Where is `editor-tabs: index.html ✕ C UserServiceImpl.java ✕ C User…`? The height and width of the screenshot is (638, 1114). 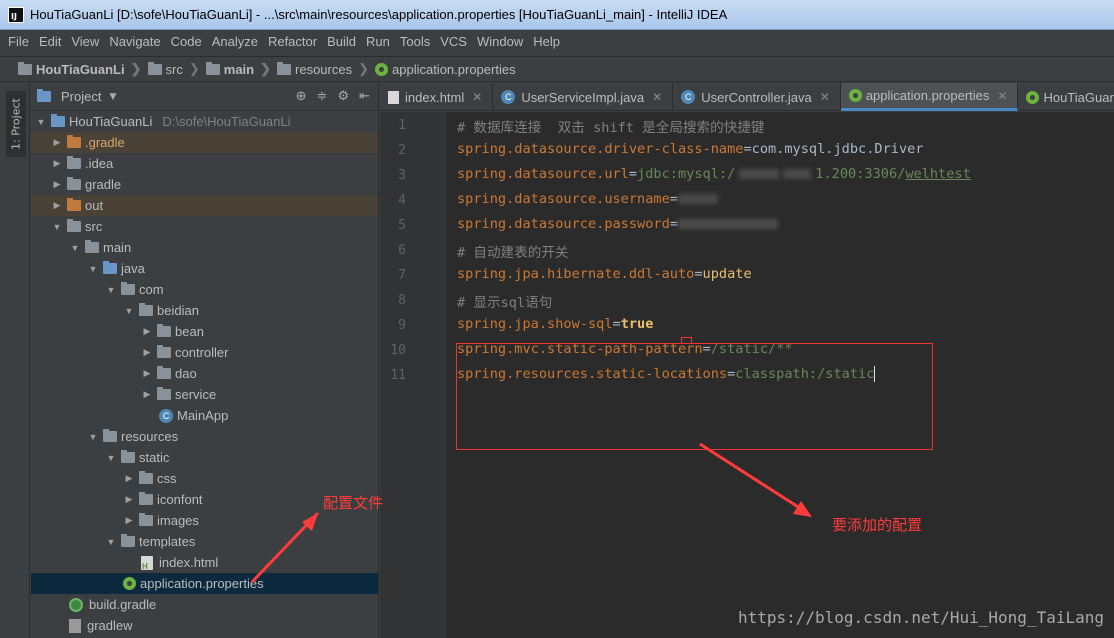 editor-tabs: index.html ✕ C UserServiceImpl.java ✕ C User… is located at coordinates (747, 97).